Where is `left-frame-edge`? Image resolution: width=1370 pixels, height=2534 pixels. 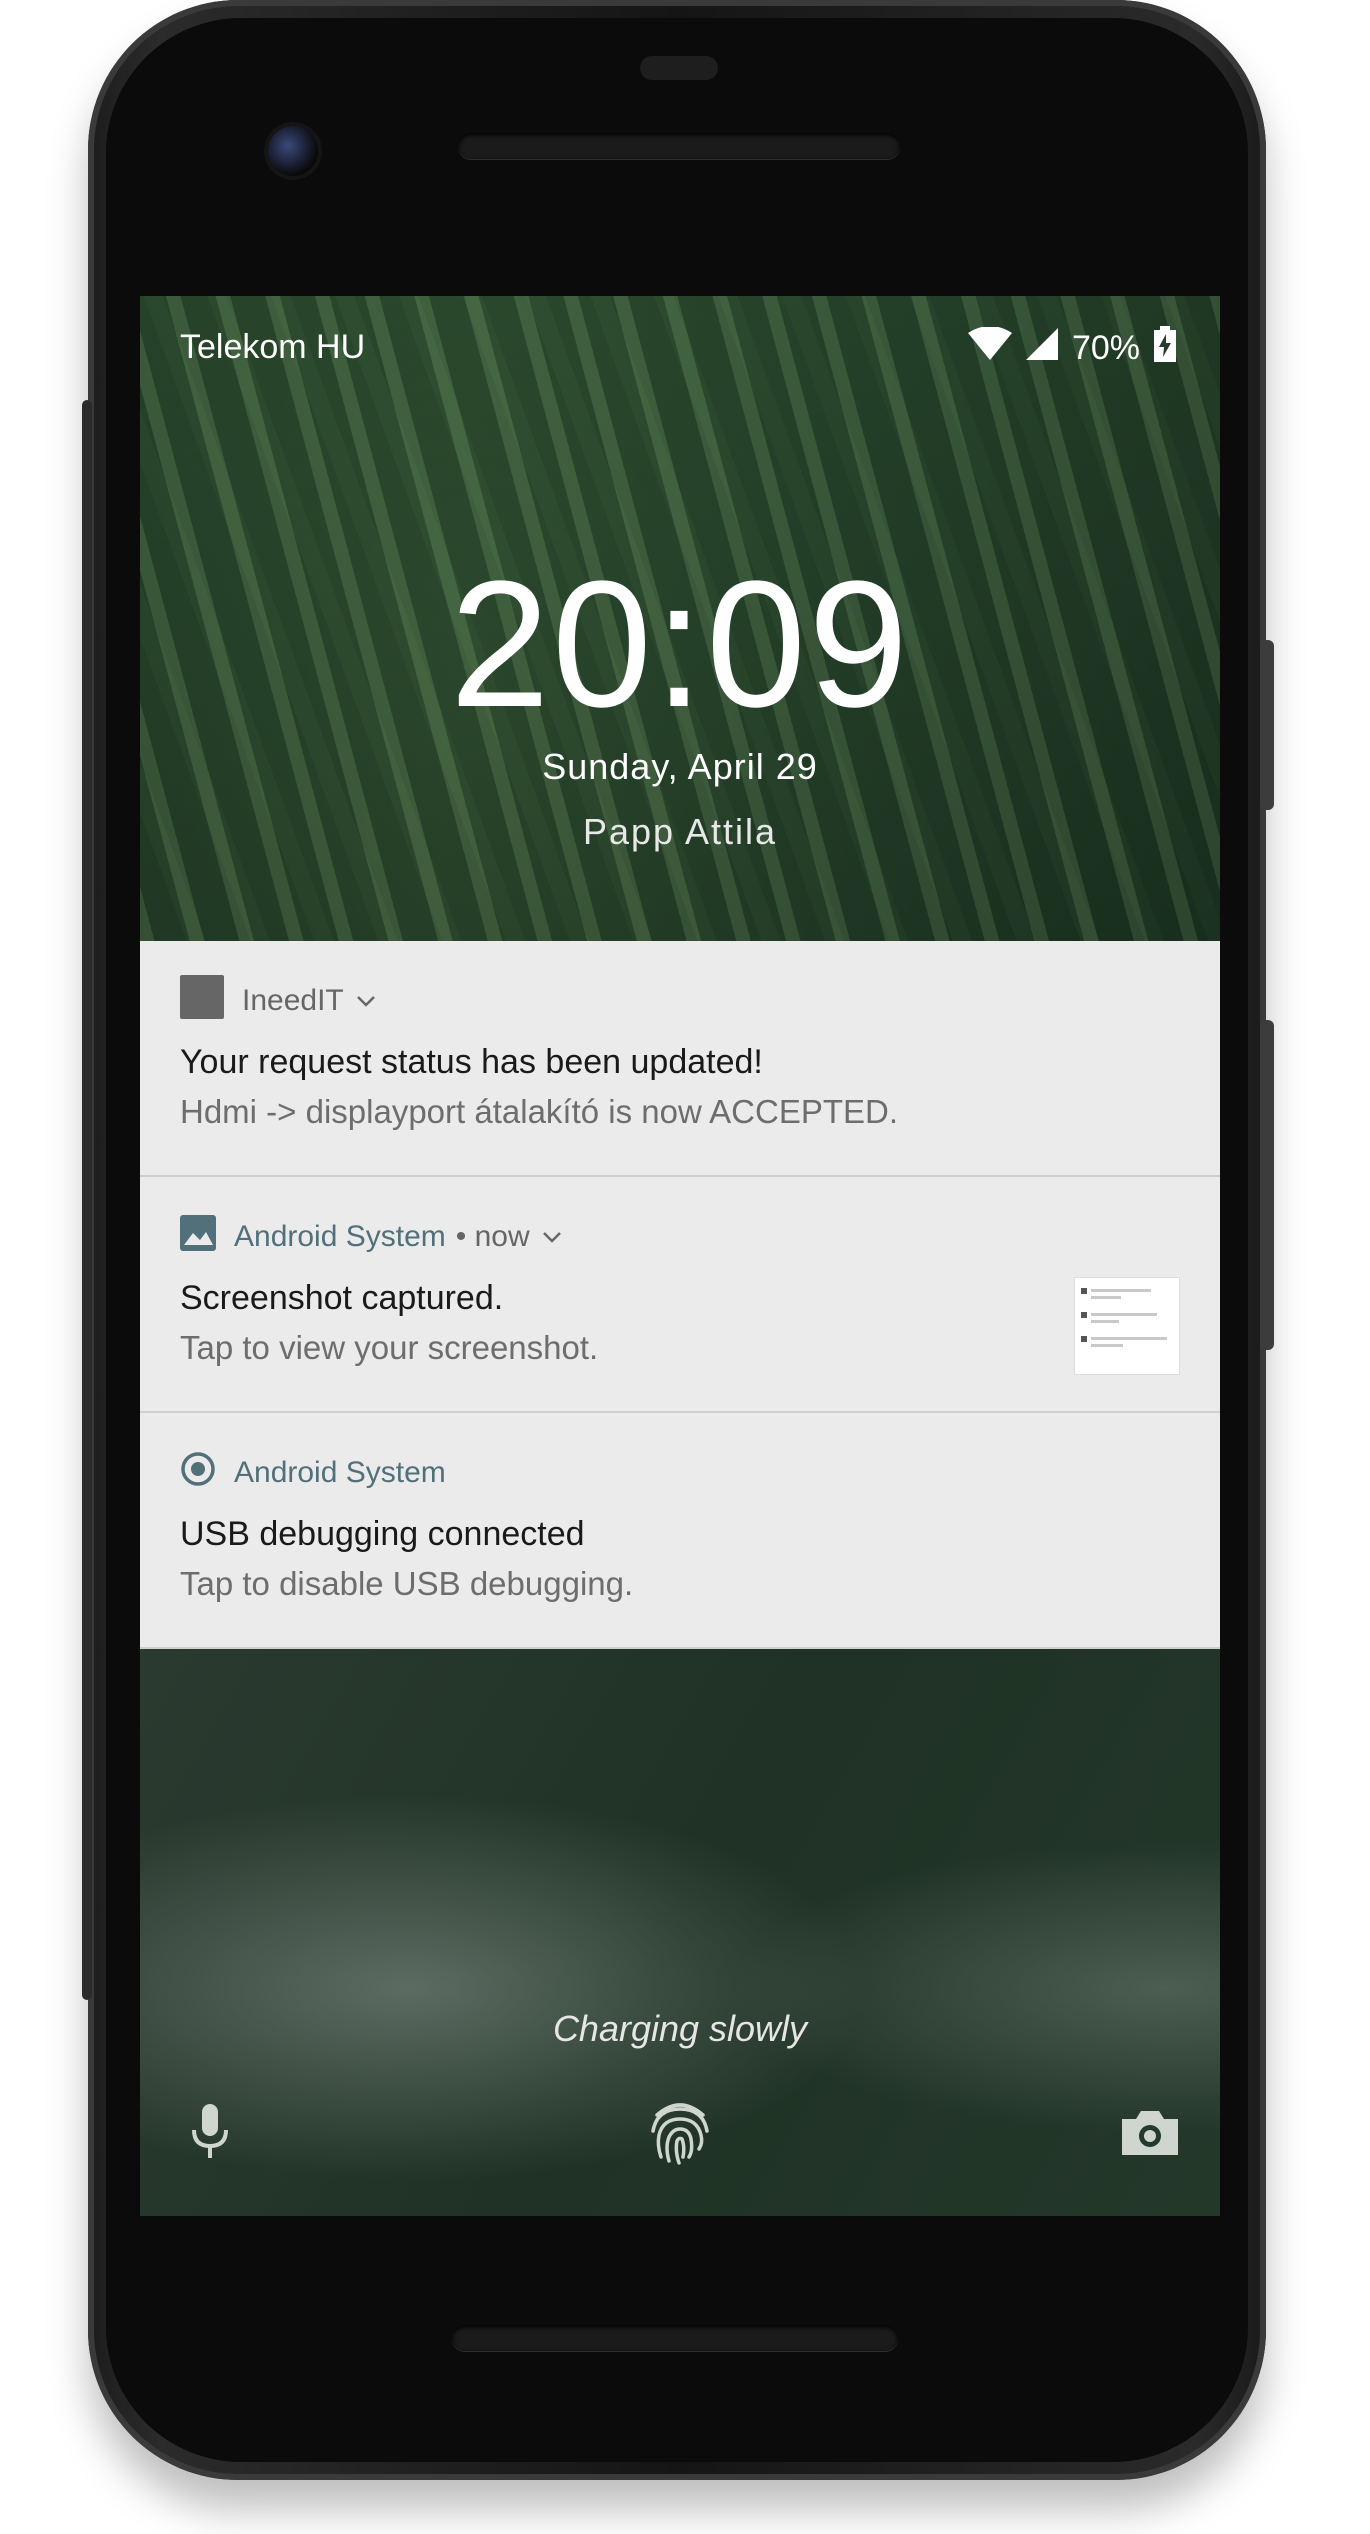 left-frame-edge is located at coordinates (87, 1200).